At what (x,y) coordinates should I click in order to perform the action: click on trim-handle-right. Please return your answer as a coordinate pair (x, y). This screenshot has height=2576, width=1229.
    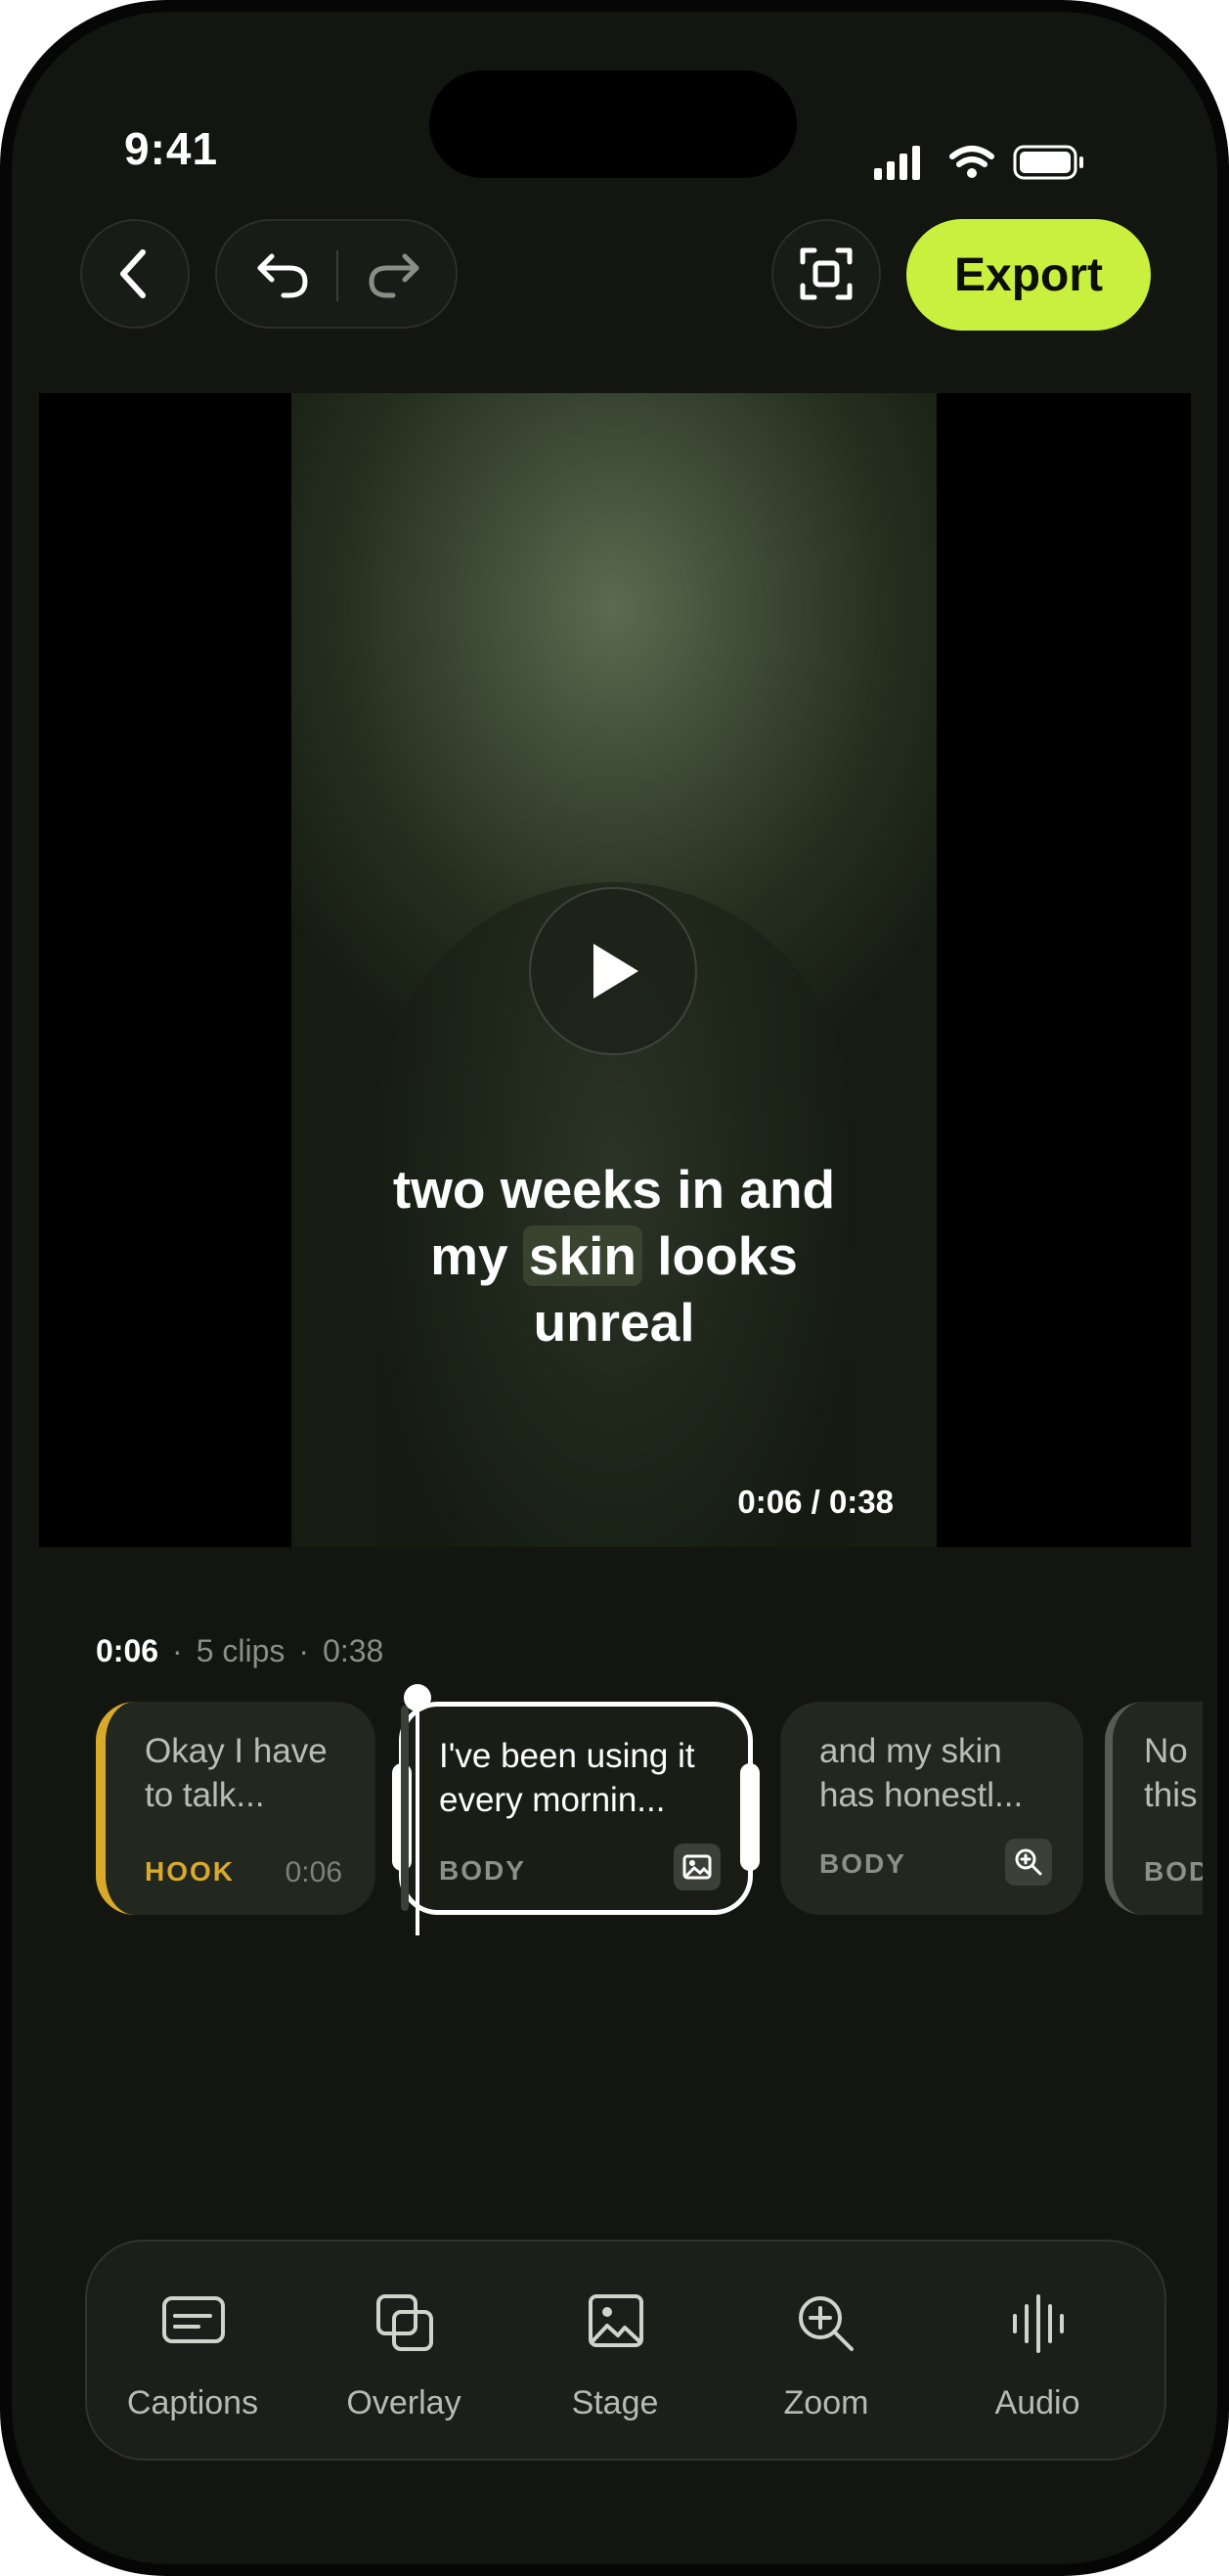
    Looking at the image, I should click on (750, 1817).